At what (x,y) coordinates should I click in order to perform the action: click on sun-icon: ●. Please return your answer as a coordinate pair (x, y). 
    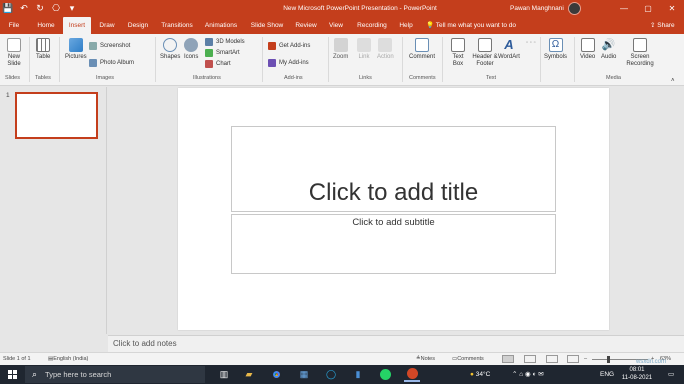
    Looking at the image, I should click on (472, 374).